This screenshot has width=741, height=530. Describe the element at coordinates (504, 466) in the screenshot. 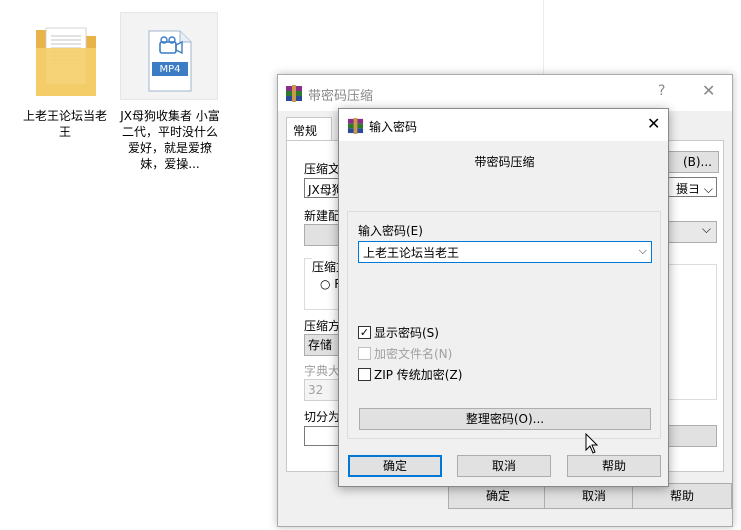

I see `cancel-button: 取消` at that location.